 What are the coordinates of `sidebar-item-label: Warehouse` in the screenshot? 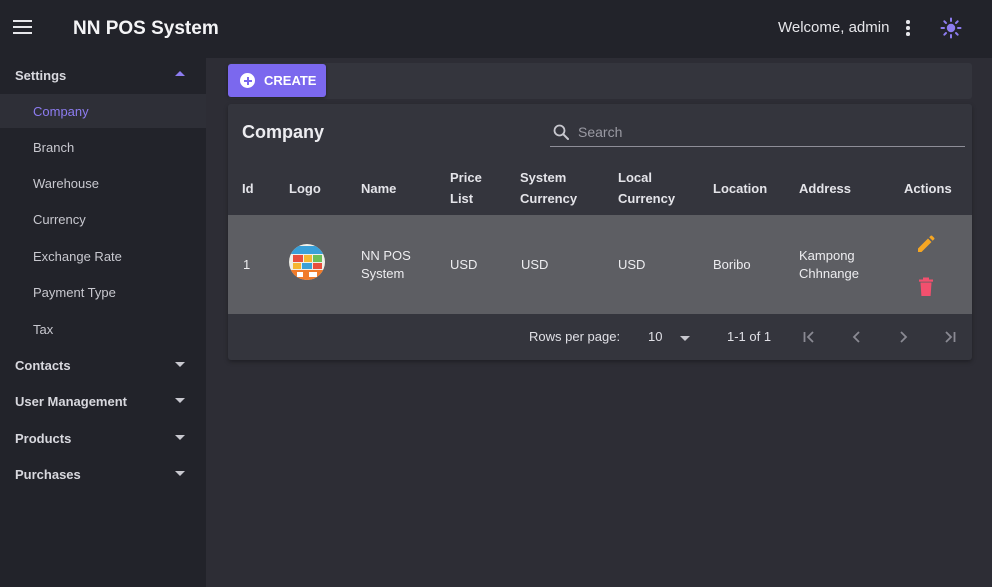 It's located at (66, 183).